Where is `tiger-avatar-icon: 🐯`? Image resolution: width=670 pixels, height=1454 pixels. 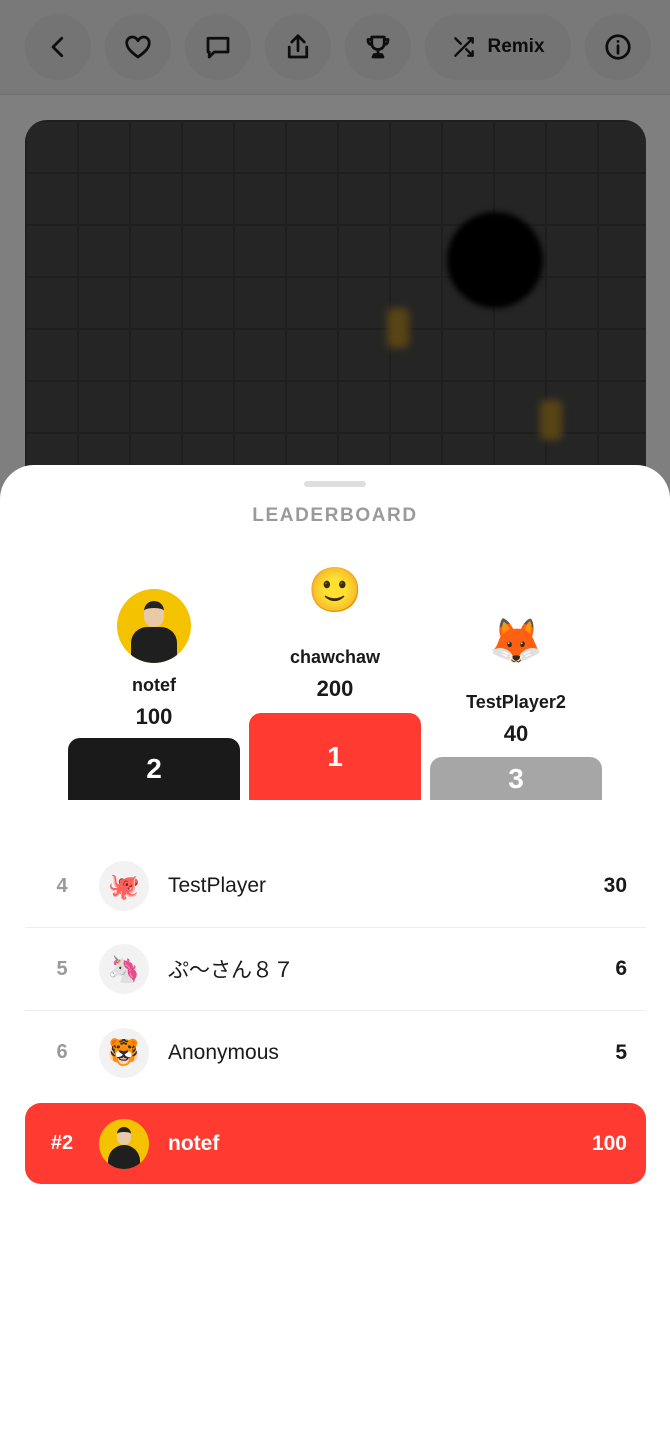
tiger-avatar-icon: 🐯 is located at coordinates (124, 1052).